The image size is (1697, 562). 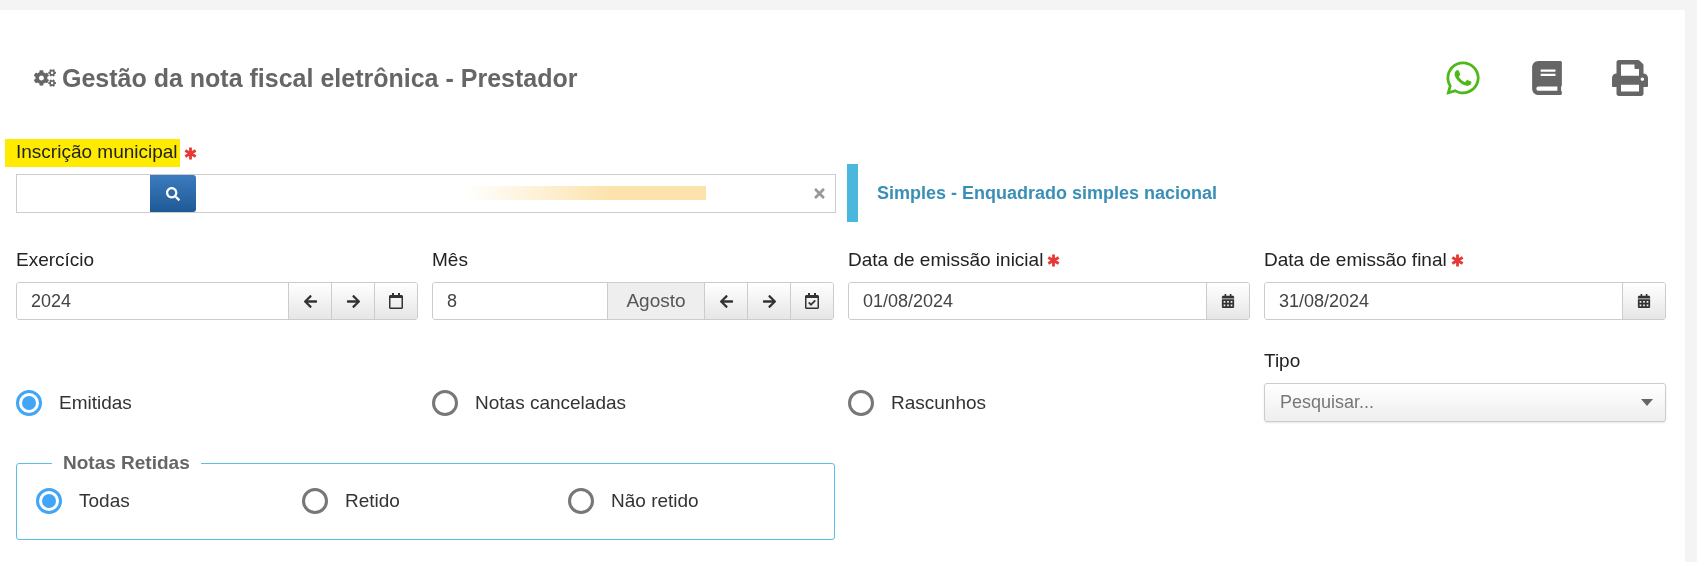 I want to click on calendar-check-icon, so click(x=812, y=301).